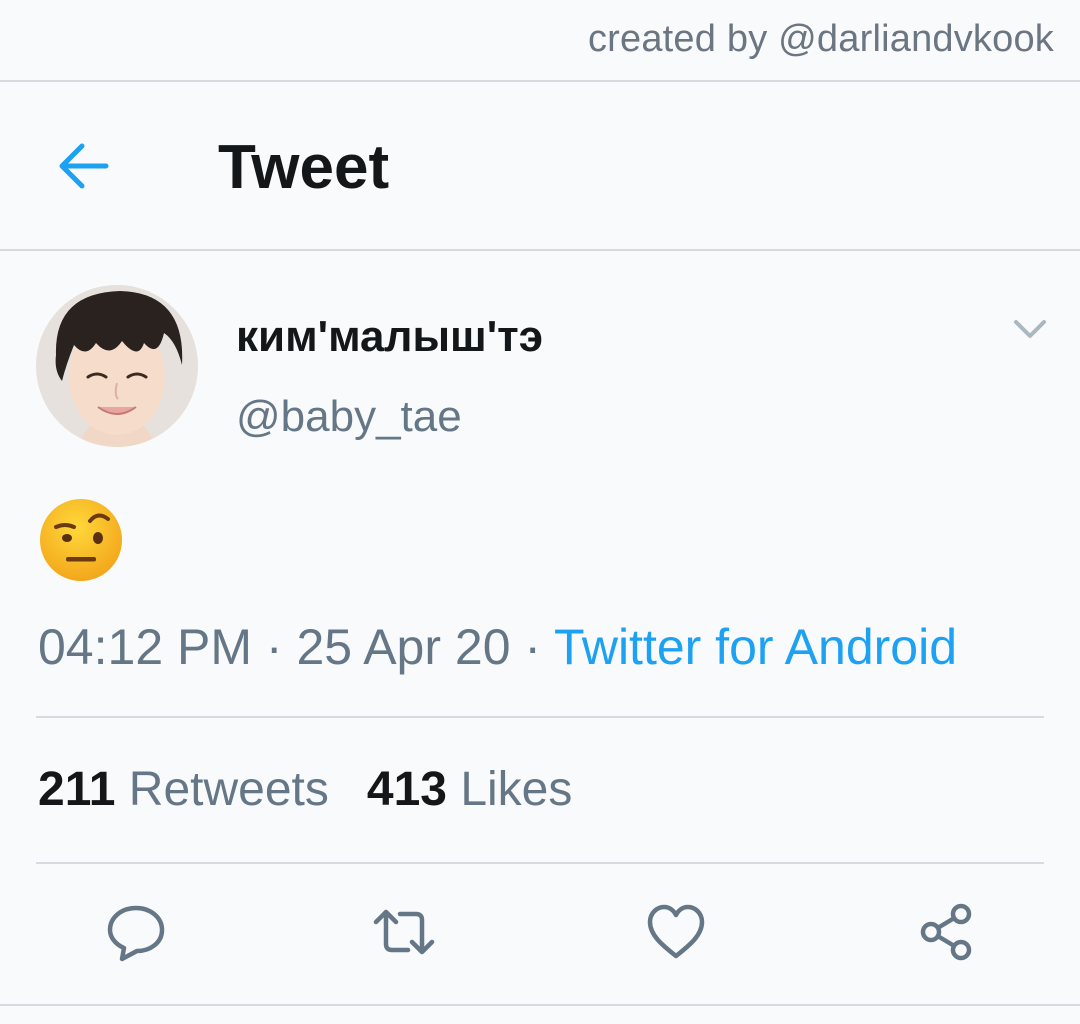 The height and width of the screenshot is (1024, 1080). I want to click on like-icon, so click(676, 931).